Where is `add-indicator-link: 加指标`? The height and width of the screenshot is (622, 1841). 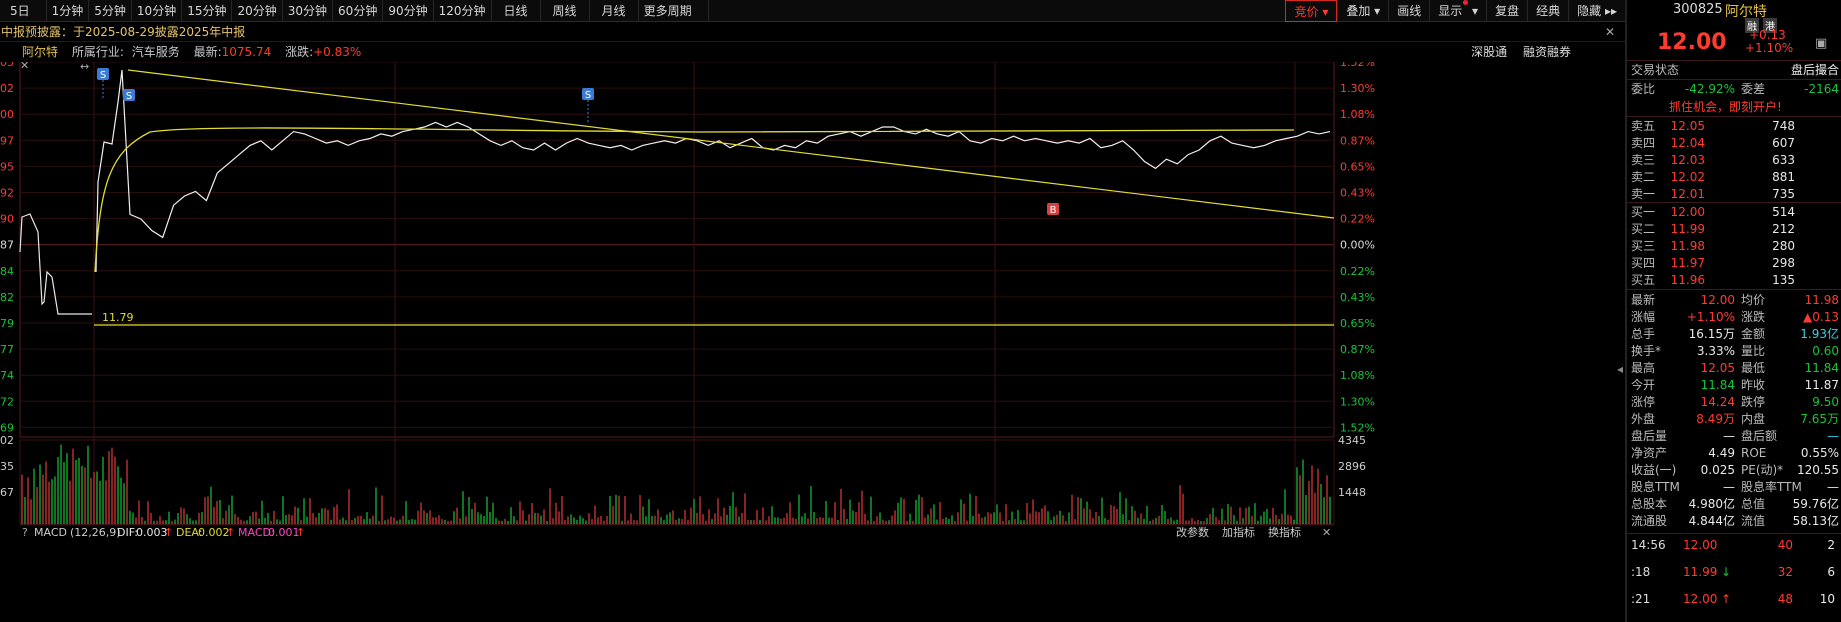
add-indicator-link: 加指标 is located at coordinates (1238, 532).